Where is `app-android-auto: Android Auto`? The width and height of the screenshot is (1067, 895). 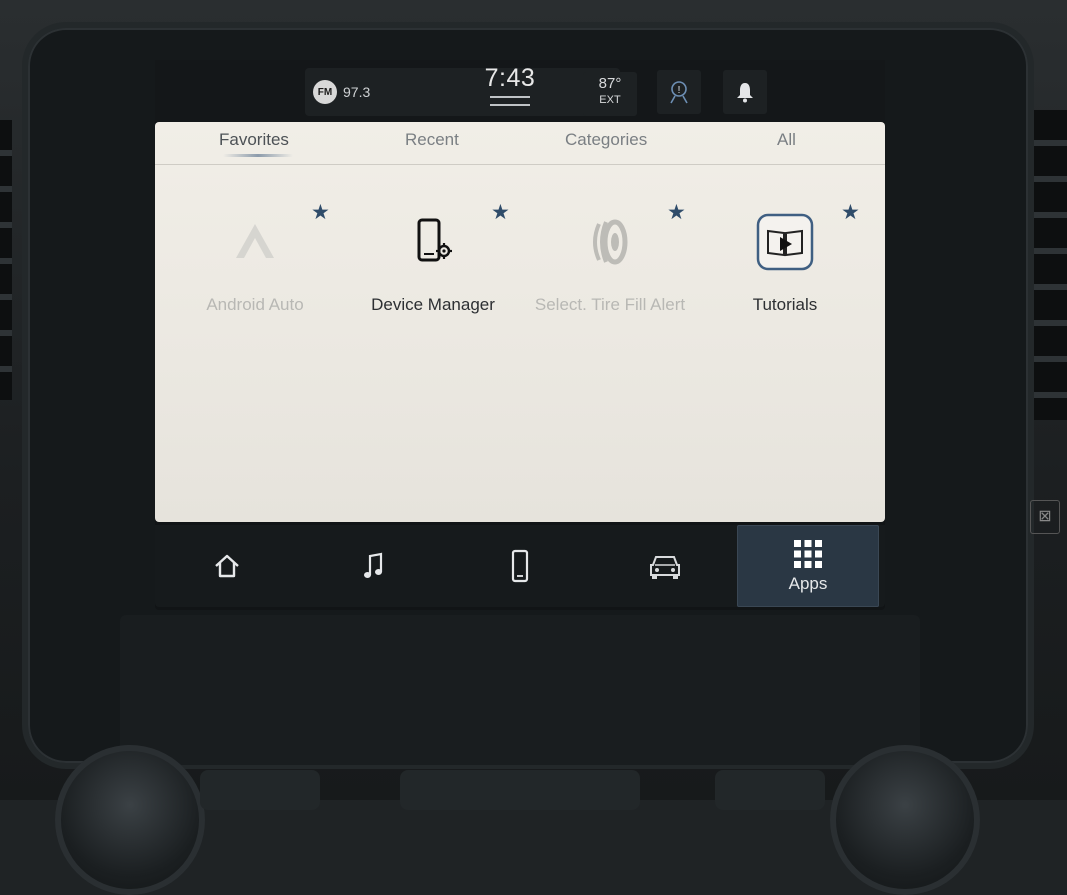 app-android-auto: Android Auto is located at coordinates (255, 264).